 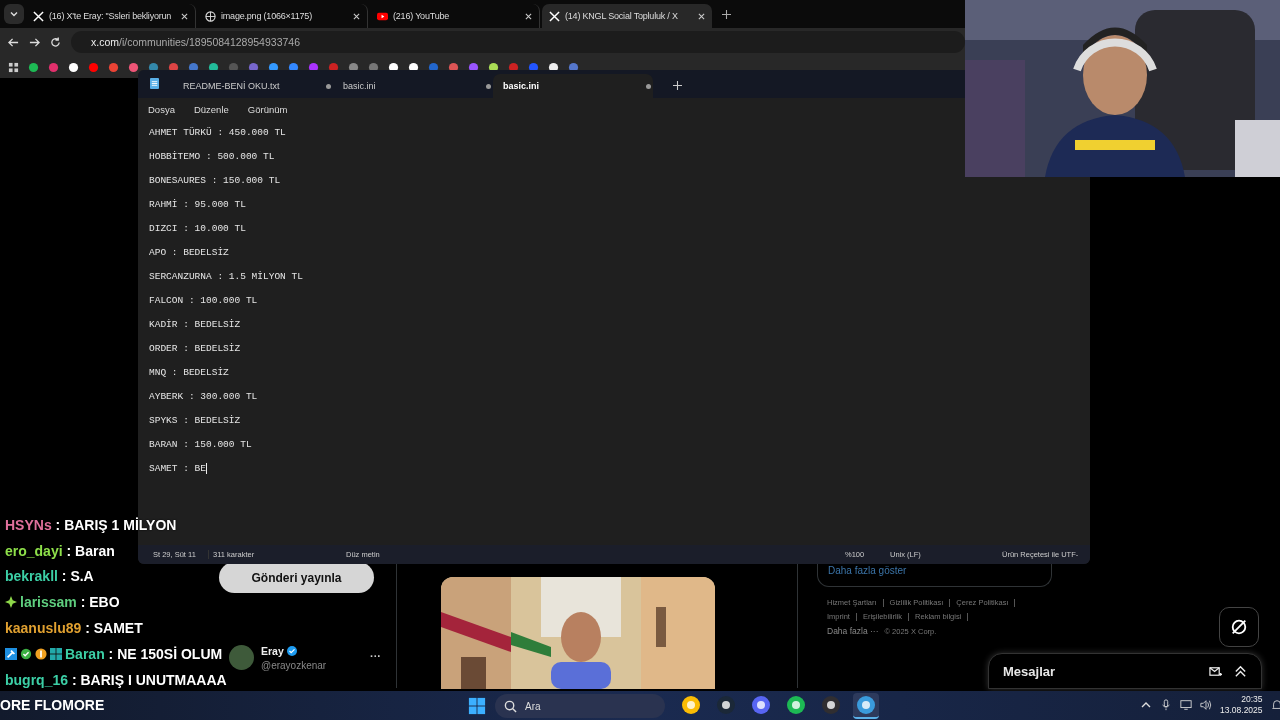 What do you see at coordinates (34, 42) in the screenshot?
I see `forward-icon` at bounding box center [34, 42].